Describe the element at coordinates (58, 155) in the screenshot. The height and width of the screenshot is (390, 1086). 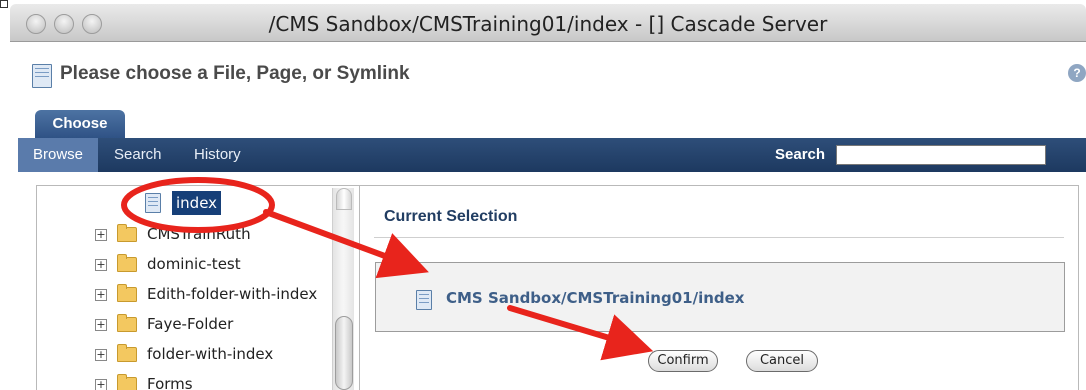
I see `nav-browse: Browse` at that location.